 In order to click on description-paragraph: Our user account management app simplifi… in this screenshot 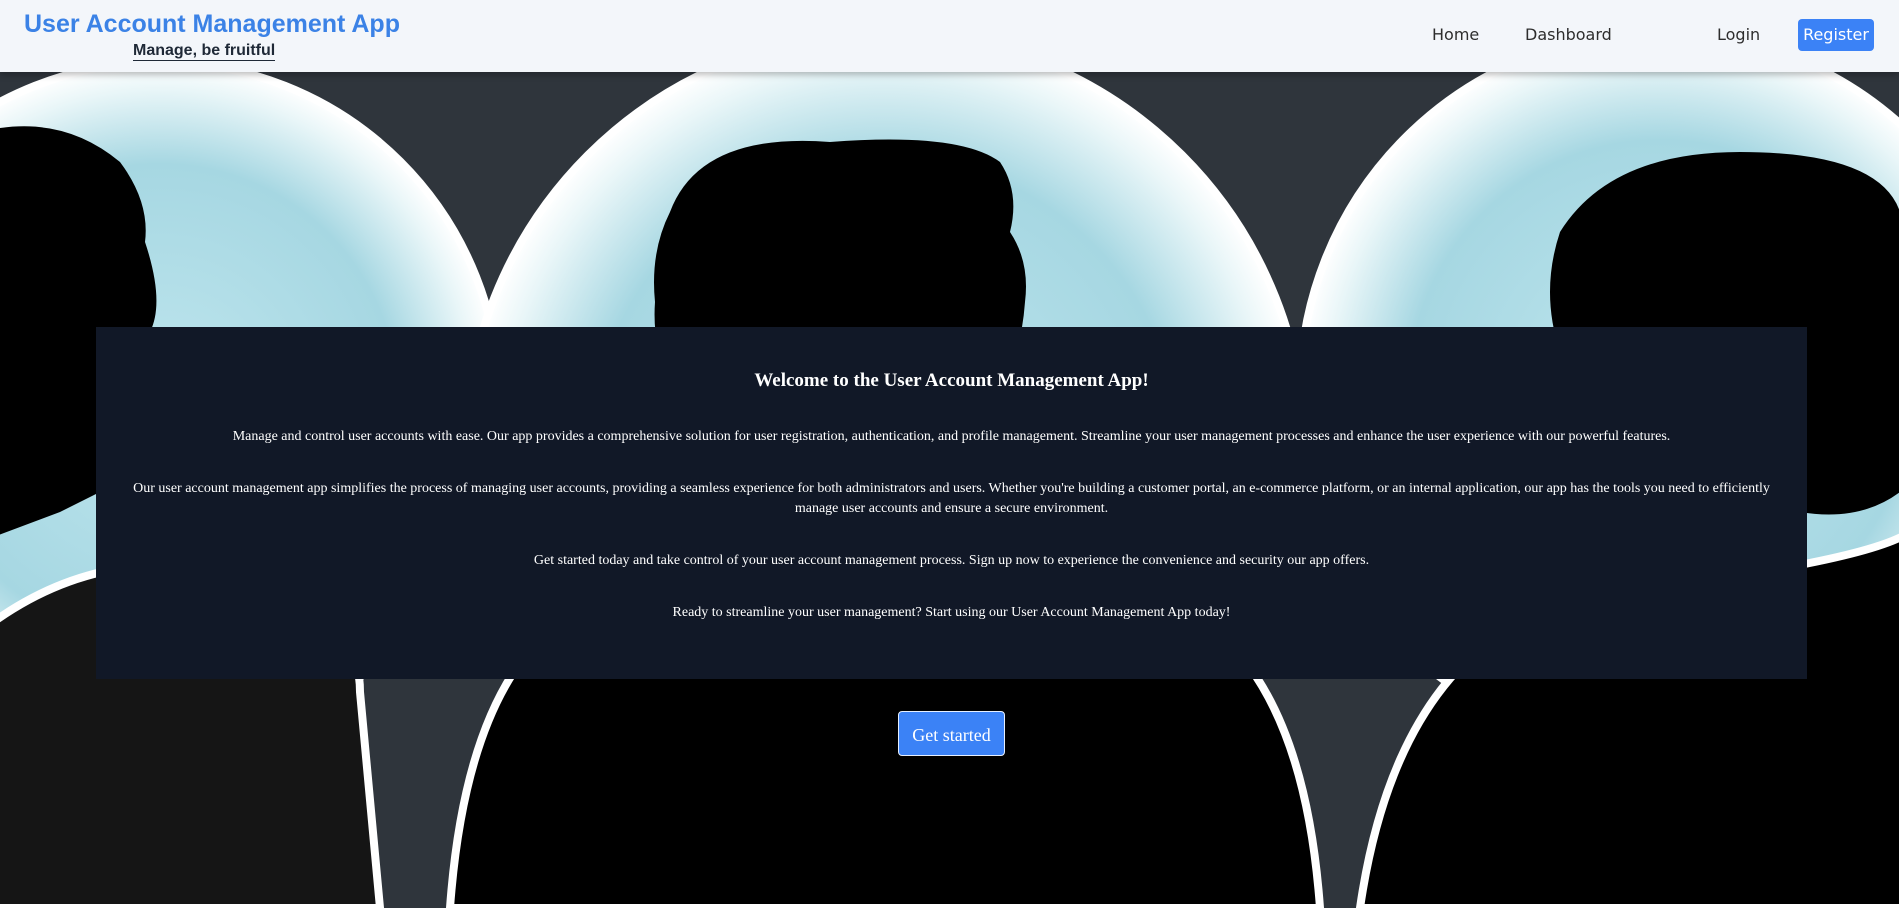, I will do `click(951, 498)`.